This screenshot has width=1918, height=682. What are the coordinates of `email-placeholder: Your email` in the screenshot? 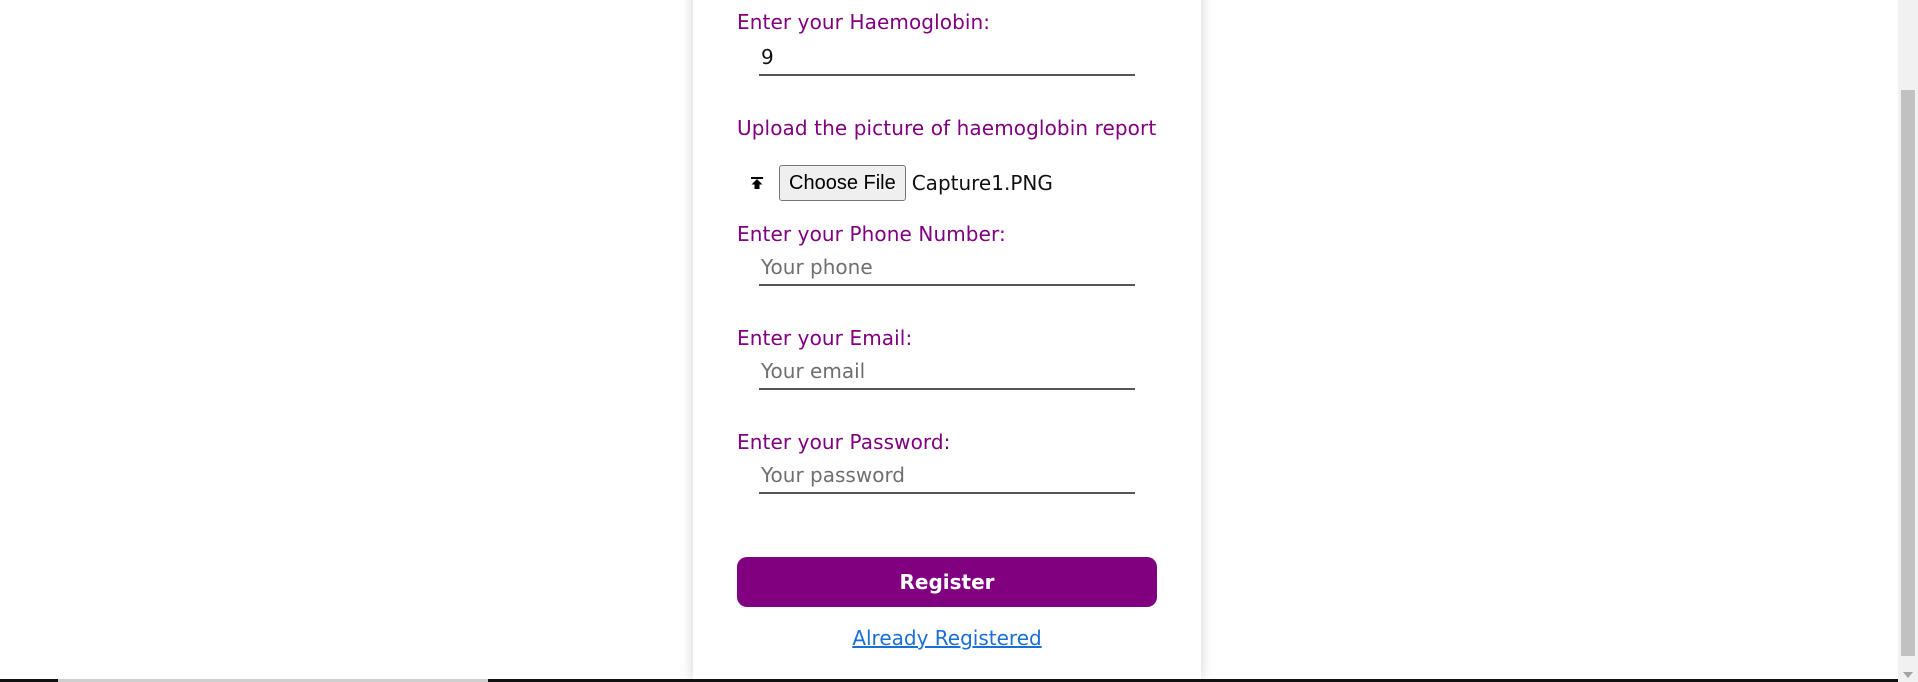 It's located at (813, 371).